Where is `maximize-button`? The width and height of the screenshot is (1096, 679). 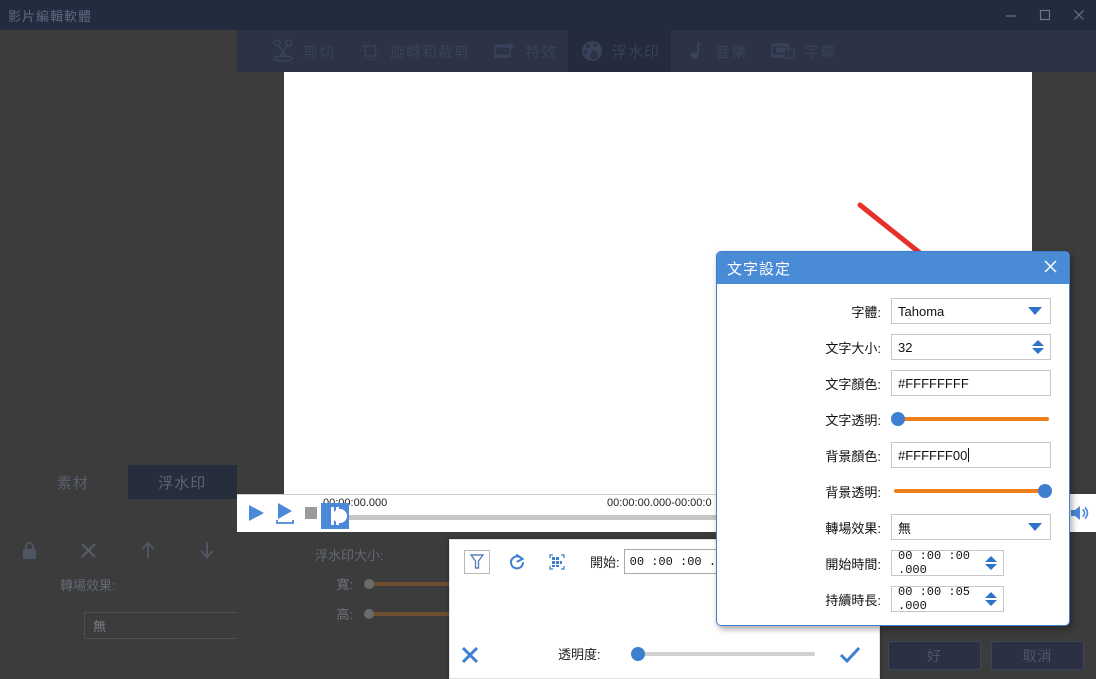
maximize-button is located at coordinates (1045, 15).